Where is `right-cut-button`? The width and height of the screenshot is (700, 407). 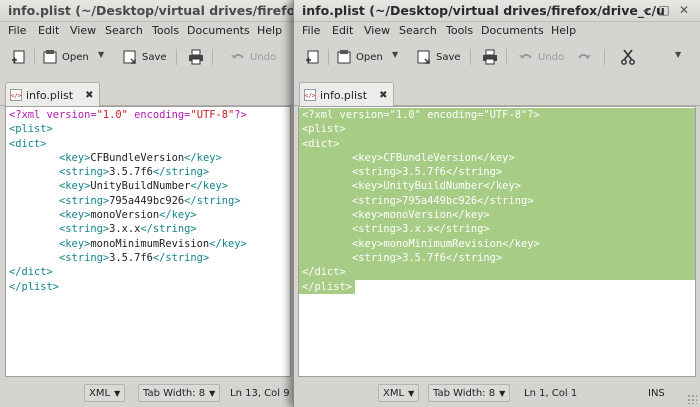 right-cut-button is located at coordinates (628, 57).